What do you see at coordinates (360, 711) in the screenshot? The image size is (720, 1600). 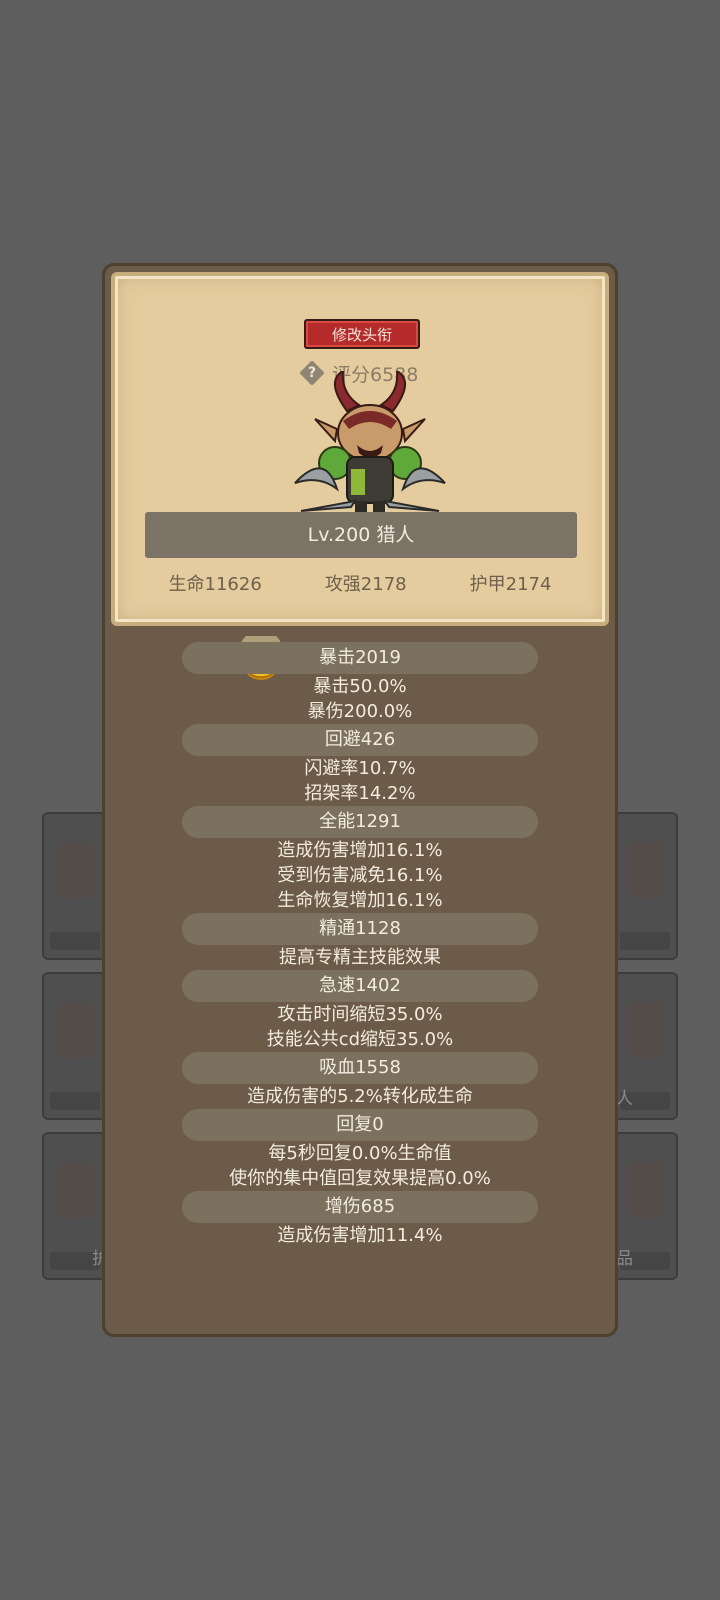 I see `attr-line: 暴伤200.0%` at bounding box center [360, 711].